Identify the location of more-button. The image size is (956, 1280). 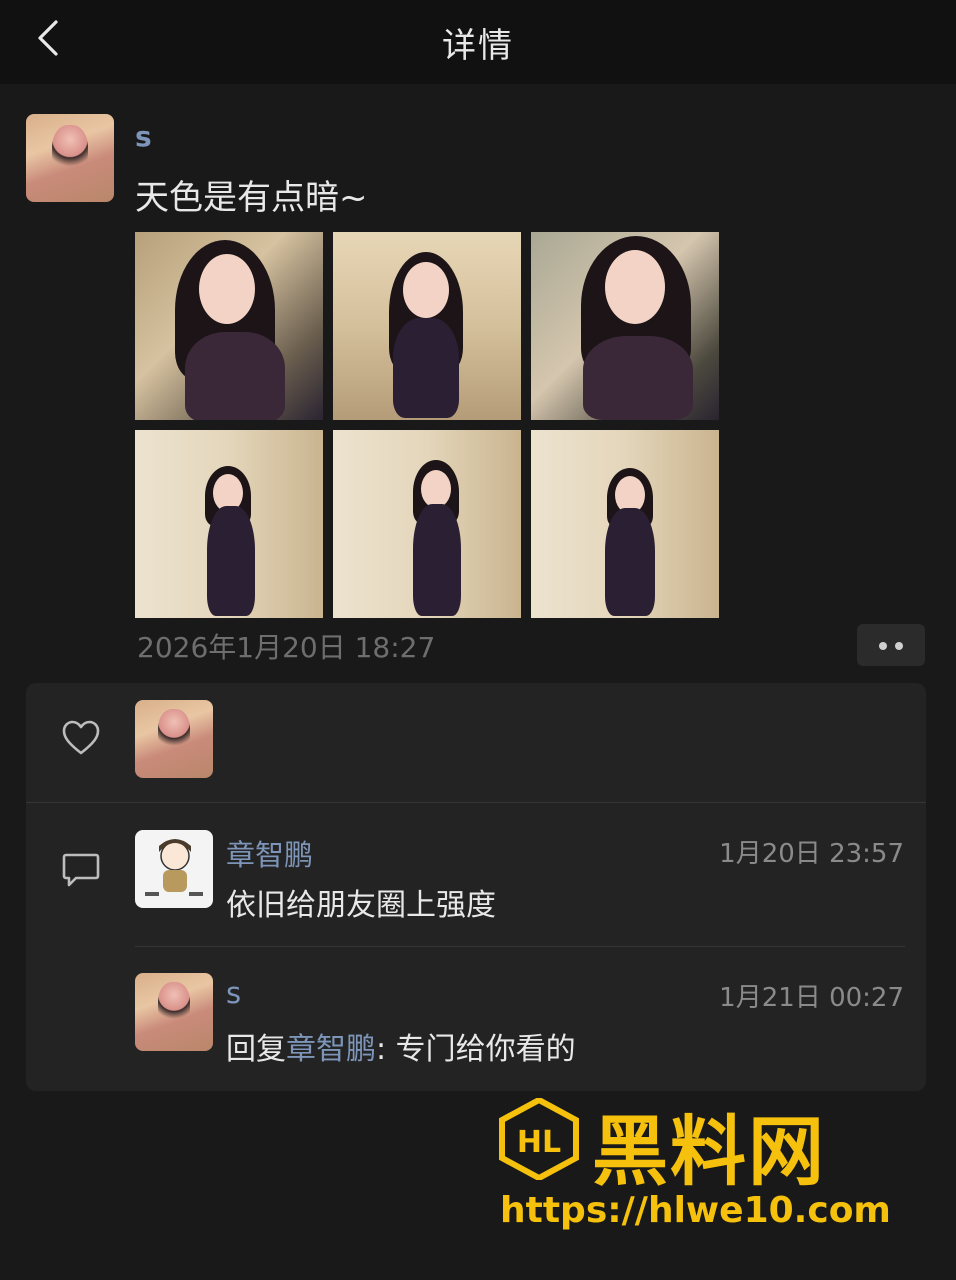
(891, 645).